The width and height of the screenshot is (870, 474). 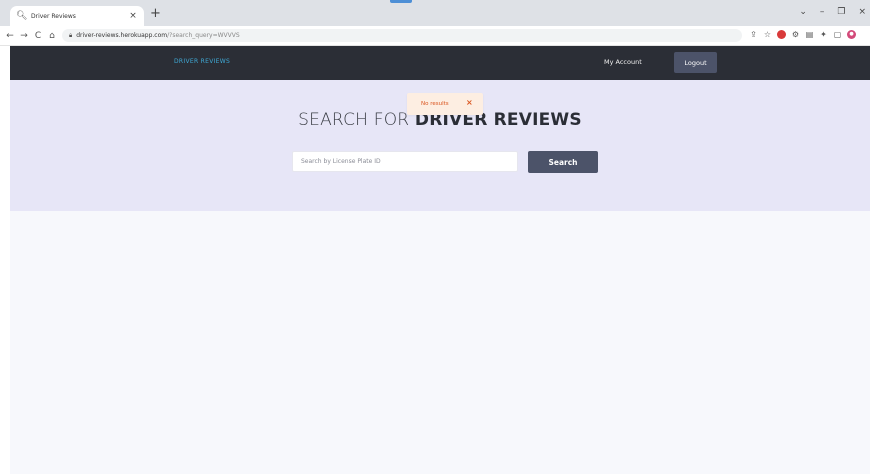 I want to click on site-navbar: DRIVER REVIEWS My Account Logout, so click(x=440, y=63).